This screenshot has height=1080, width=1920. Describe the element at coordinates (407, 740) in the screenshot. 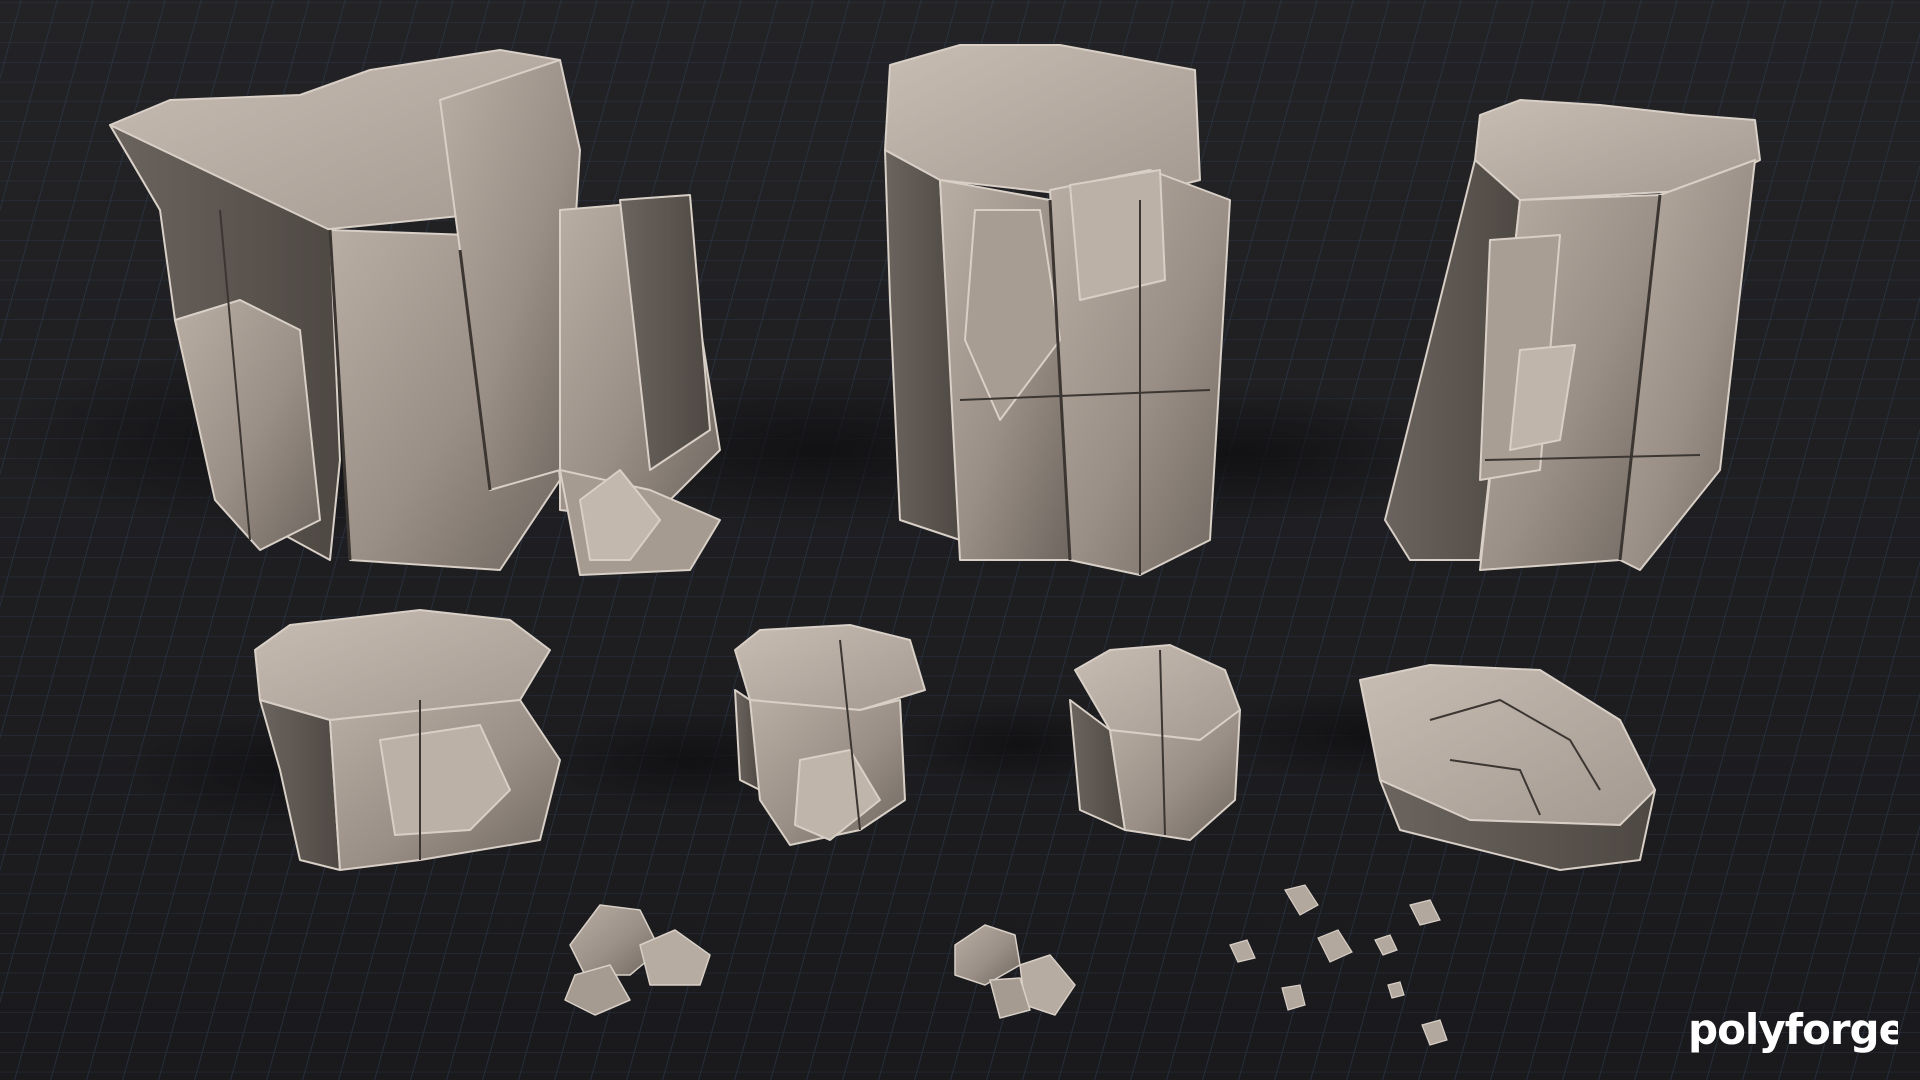

I see `medium-rock-block` at that location.